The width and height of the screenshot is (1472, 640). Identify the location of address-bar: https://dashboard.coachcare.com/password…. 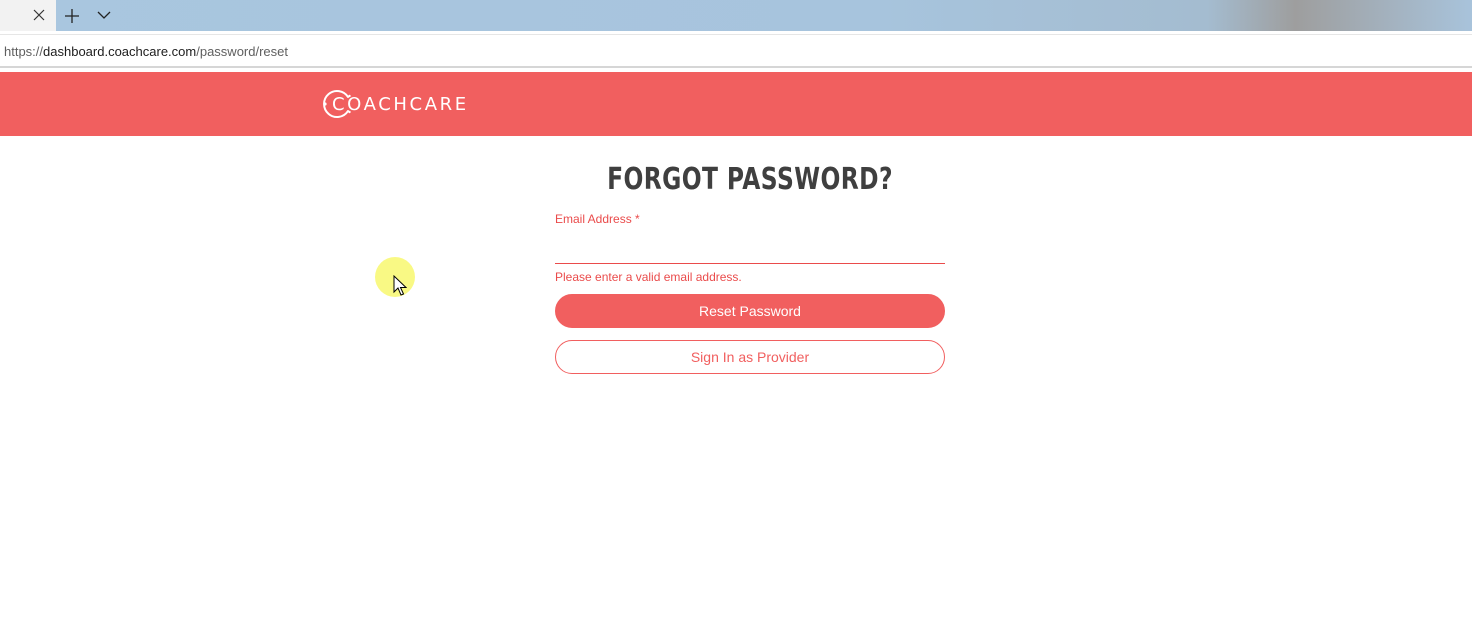
(736, 51).